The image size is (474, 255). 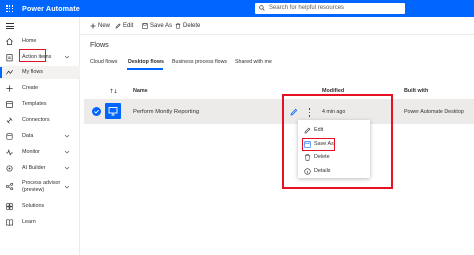 I want to click on column-header-name: Name, so click(x=140, y=91).